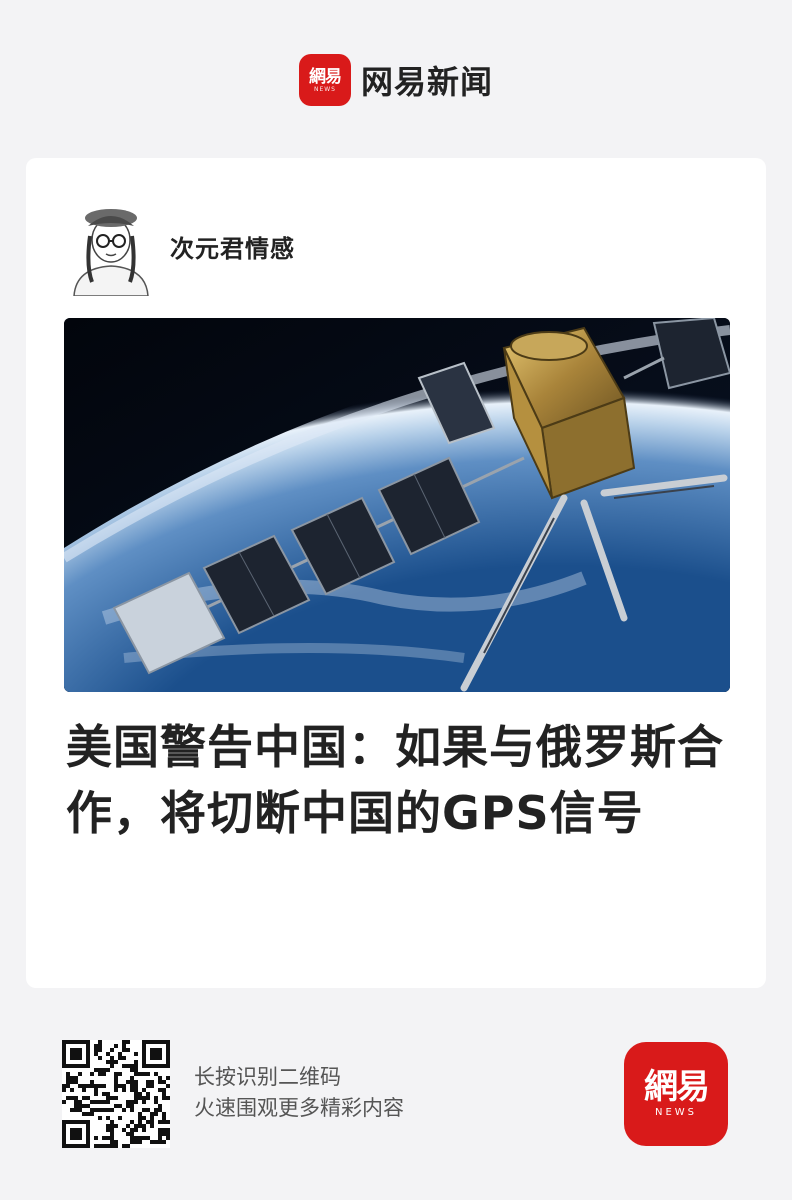  I want to click on qr-caption-line-2: 火速围观更多精彩内容, so click(299, 1108).